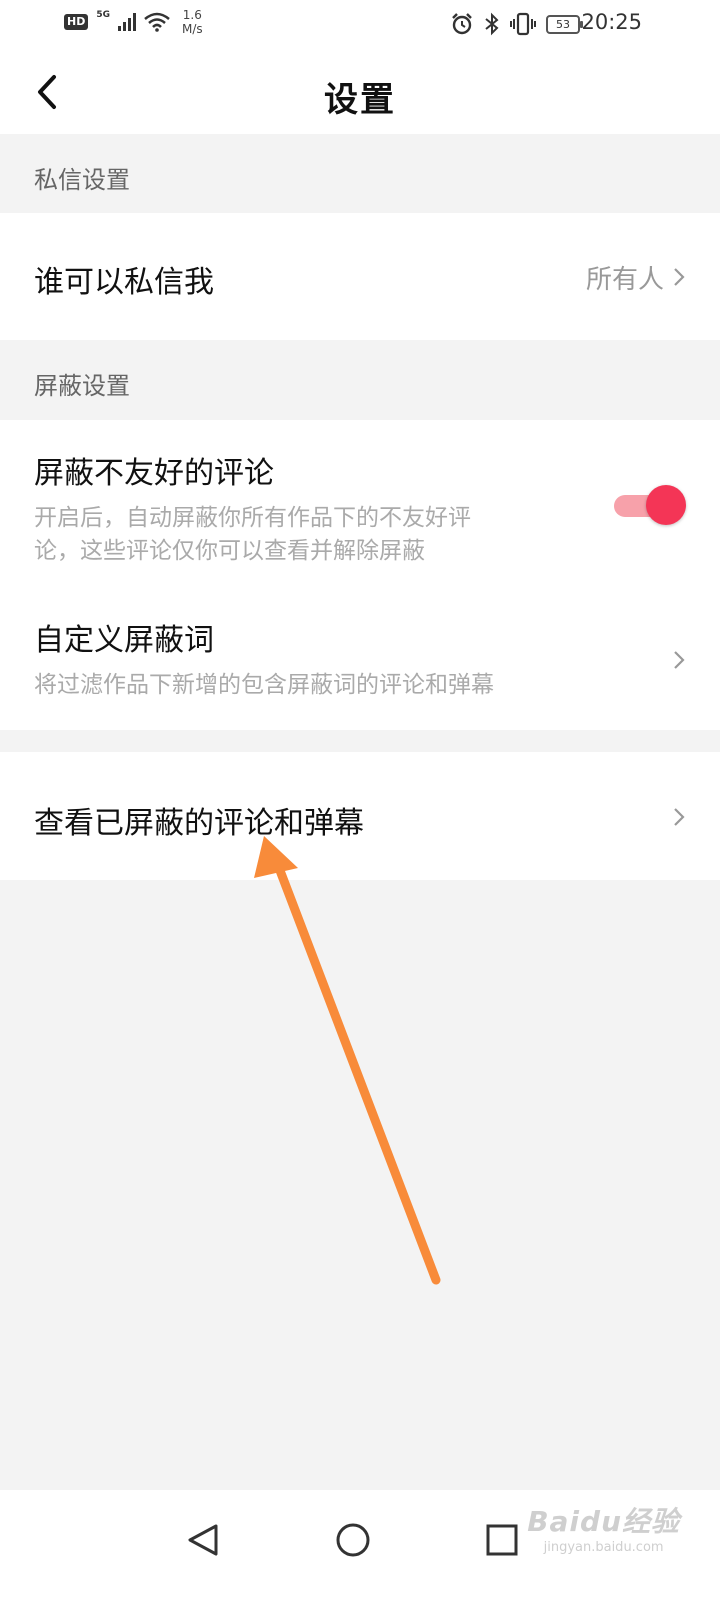  I want to click on nav-back-button, so click(202, 1540).